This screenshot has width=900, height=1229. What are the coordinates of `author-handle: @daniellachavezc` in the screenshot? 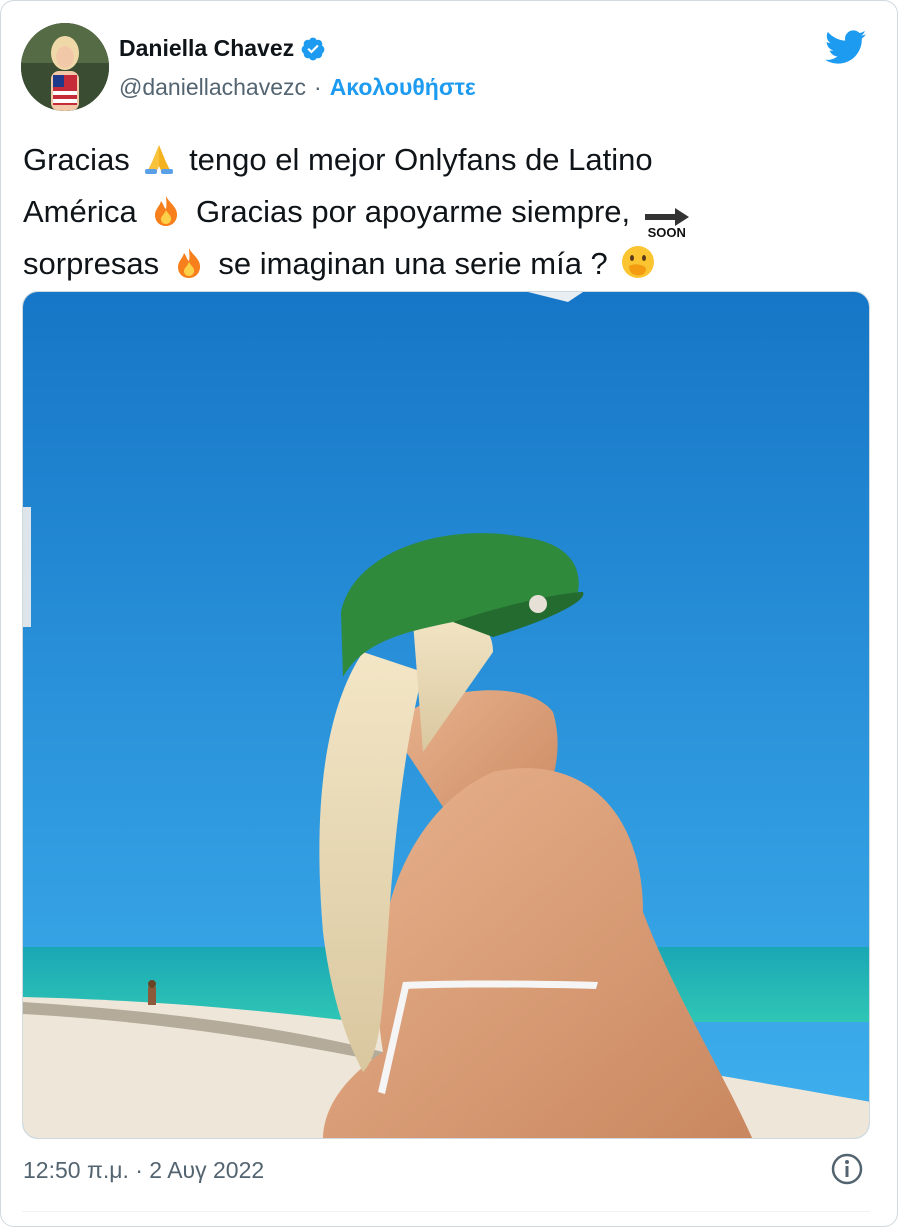 It's located at (212, 87).